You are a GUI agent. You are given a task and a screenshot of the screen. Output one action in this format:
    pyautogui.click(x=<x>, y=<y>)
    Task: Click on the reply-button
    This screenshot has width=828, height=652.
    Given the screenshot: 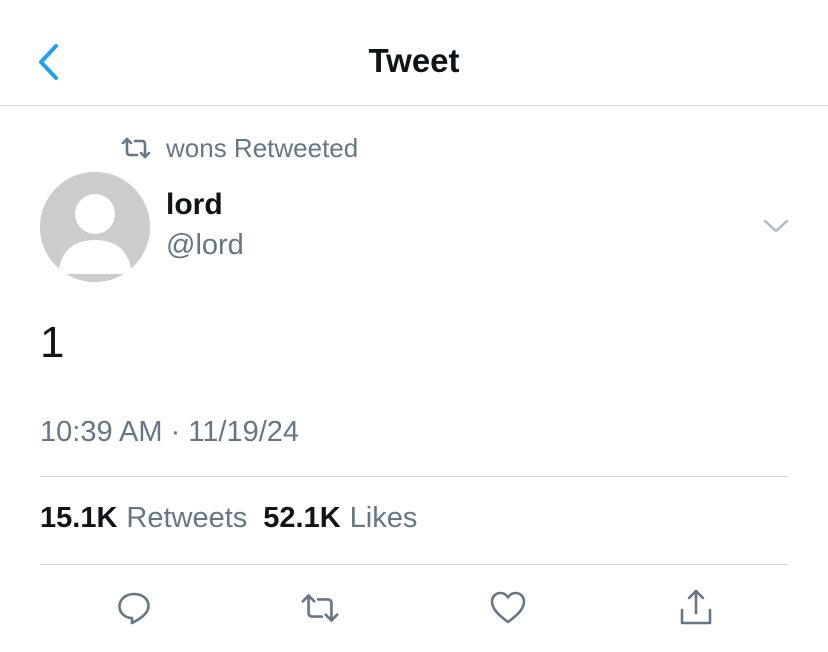 What is the action you would take?
    pyautogui.click(x=134, y=608)
    